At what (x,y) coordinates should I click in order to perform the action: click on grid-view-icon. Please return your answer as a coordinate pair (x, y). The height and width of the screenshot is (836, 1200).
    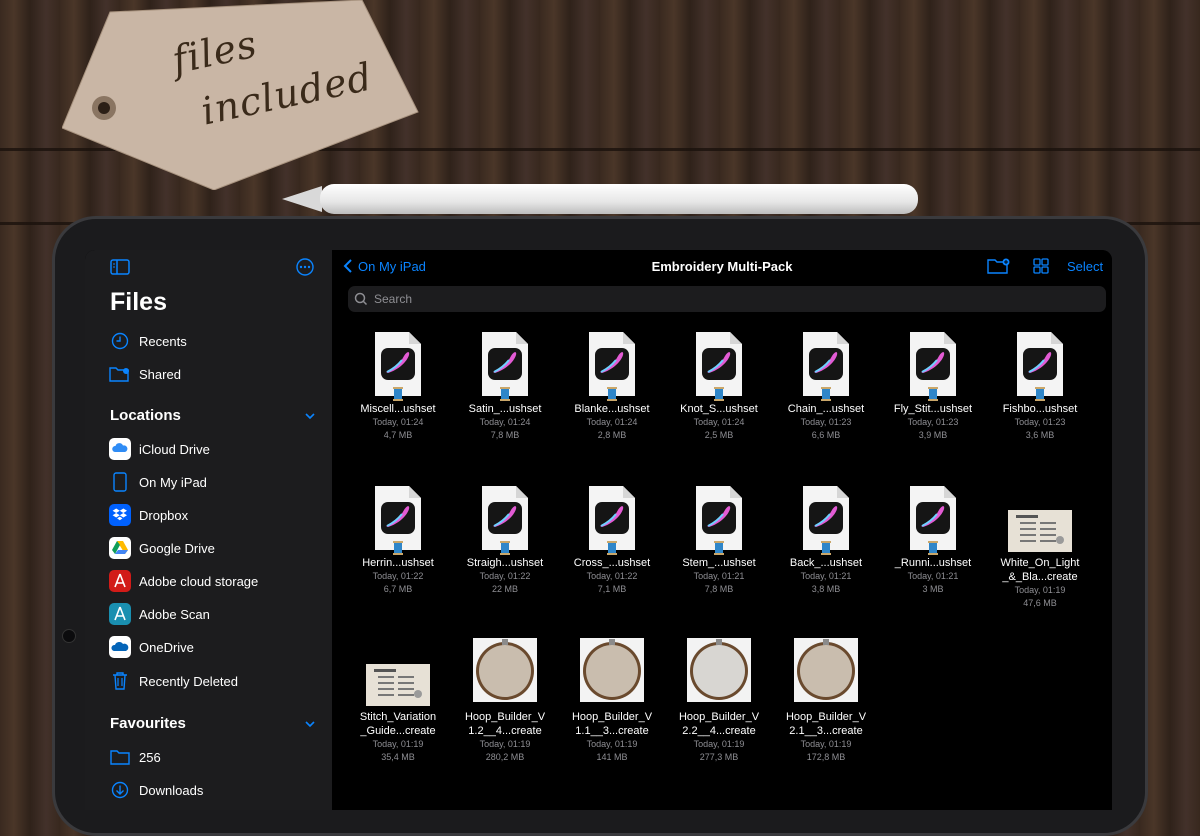
    Looking at the image, I should click on (1041, 266).